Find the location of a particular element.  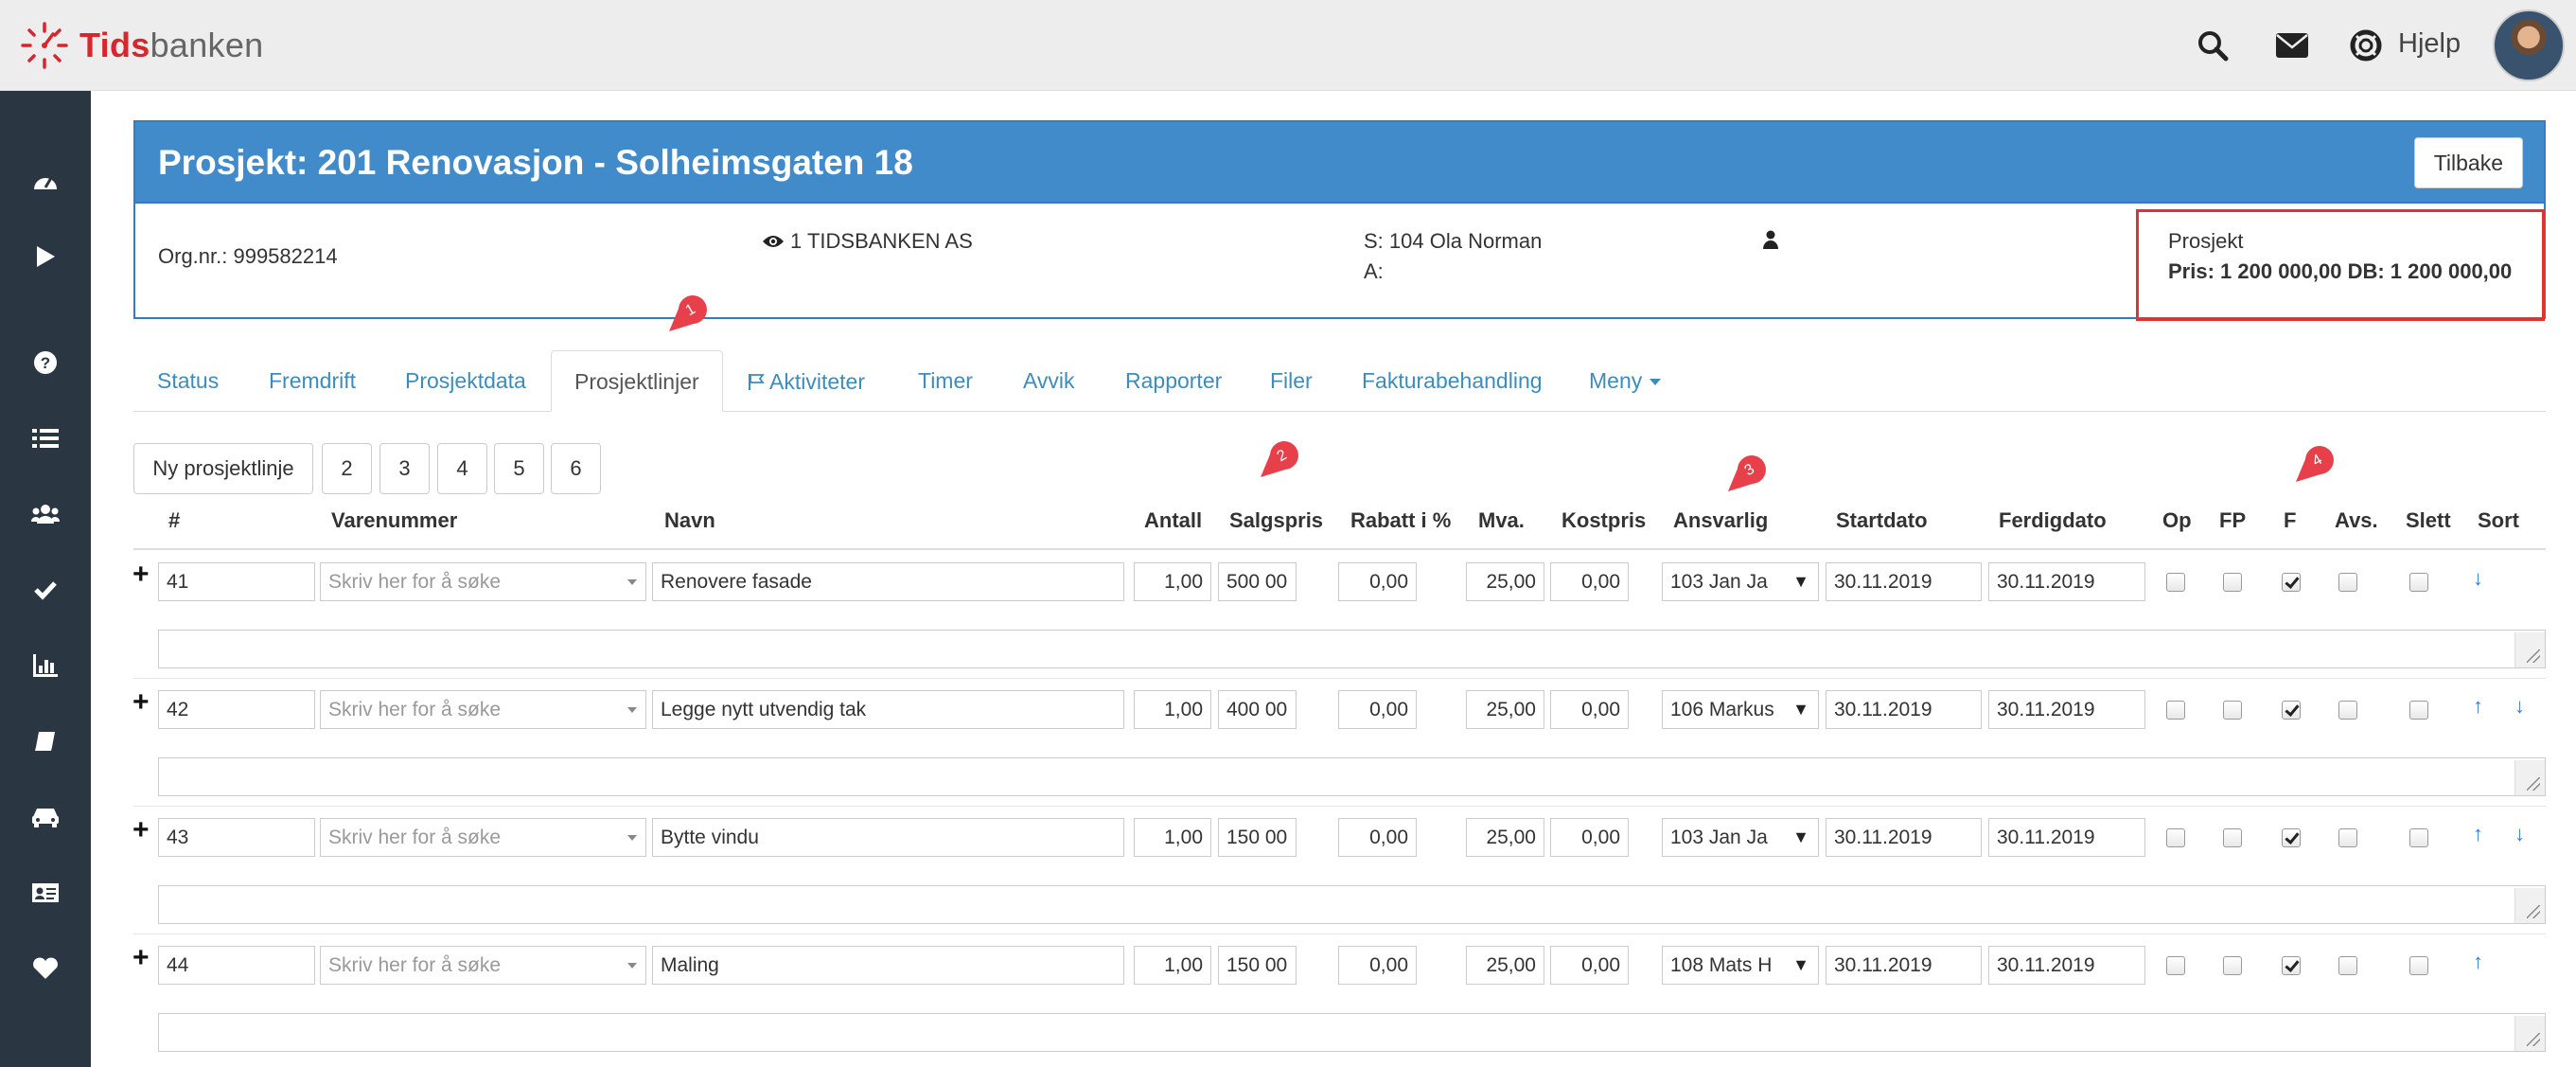

list-icon is located at coordinates (45, 438).